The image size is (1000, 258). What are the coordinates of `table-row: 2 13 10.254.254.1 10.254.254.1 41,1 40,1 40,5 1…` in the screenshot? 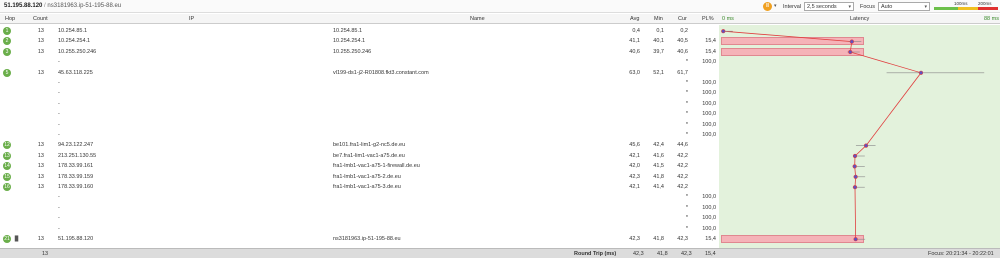 It's located at (359, 41).